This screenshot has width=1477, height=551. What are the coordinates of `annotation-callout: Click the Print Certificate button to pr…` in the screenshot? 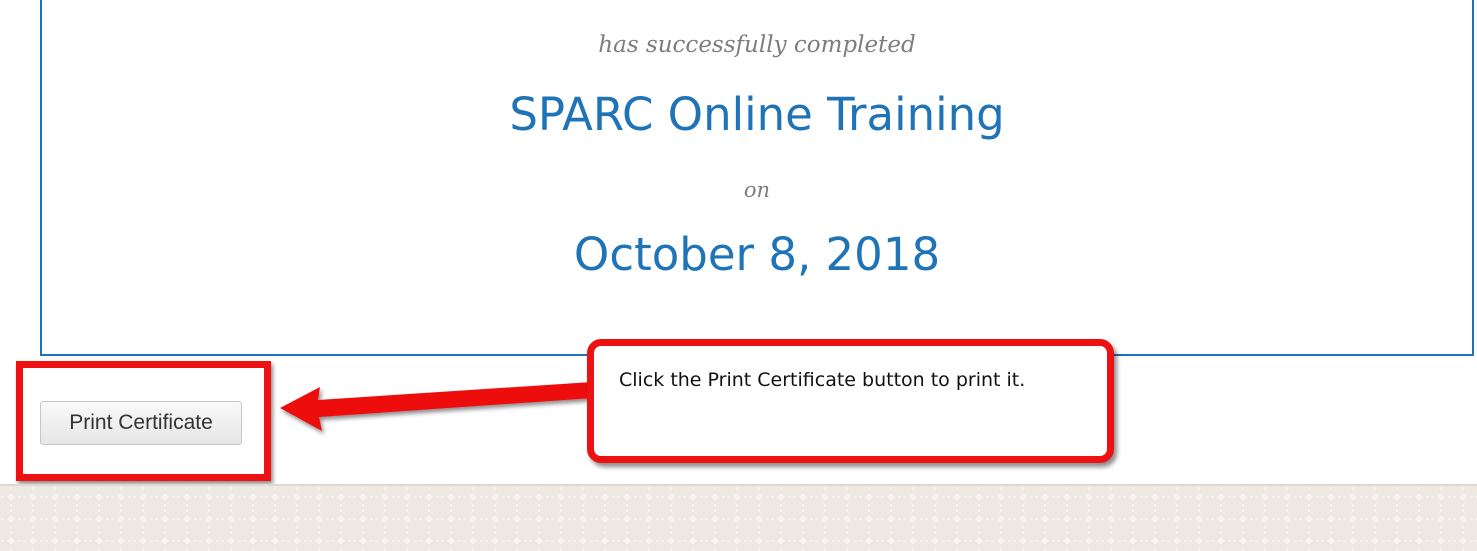 It's located at (850, 401).